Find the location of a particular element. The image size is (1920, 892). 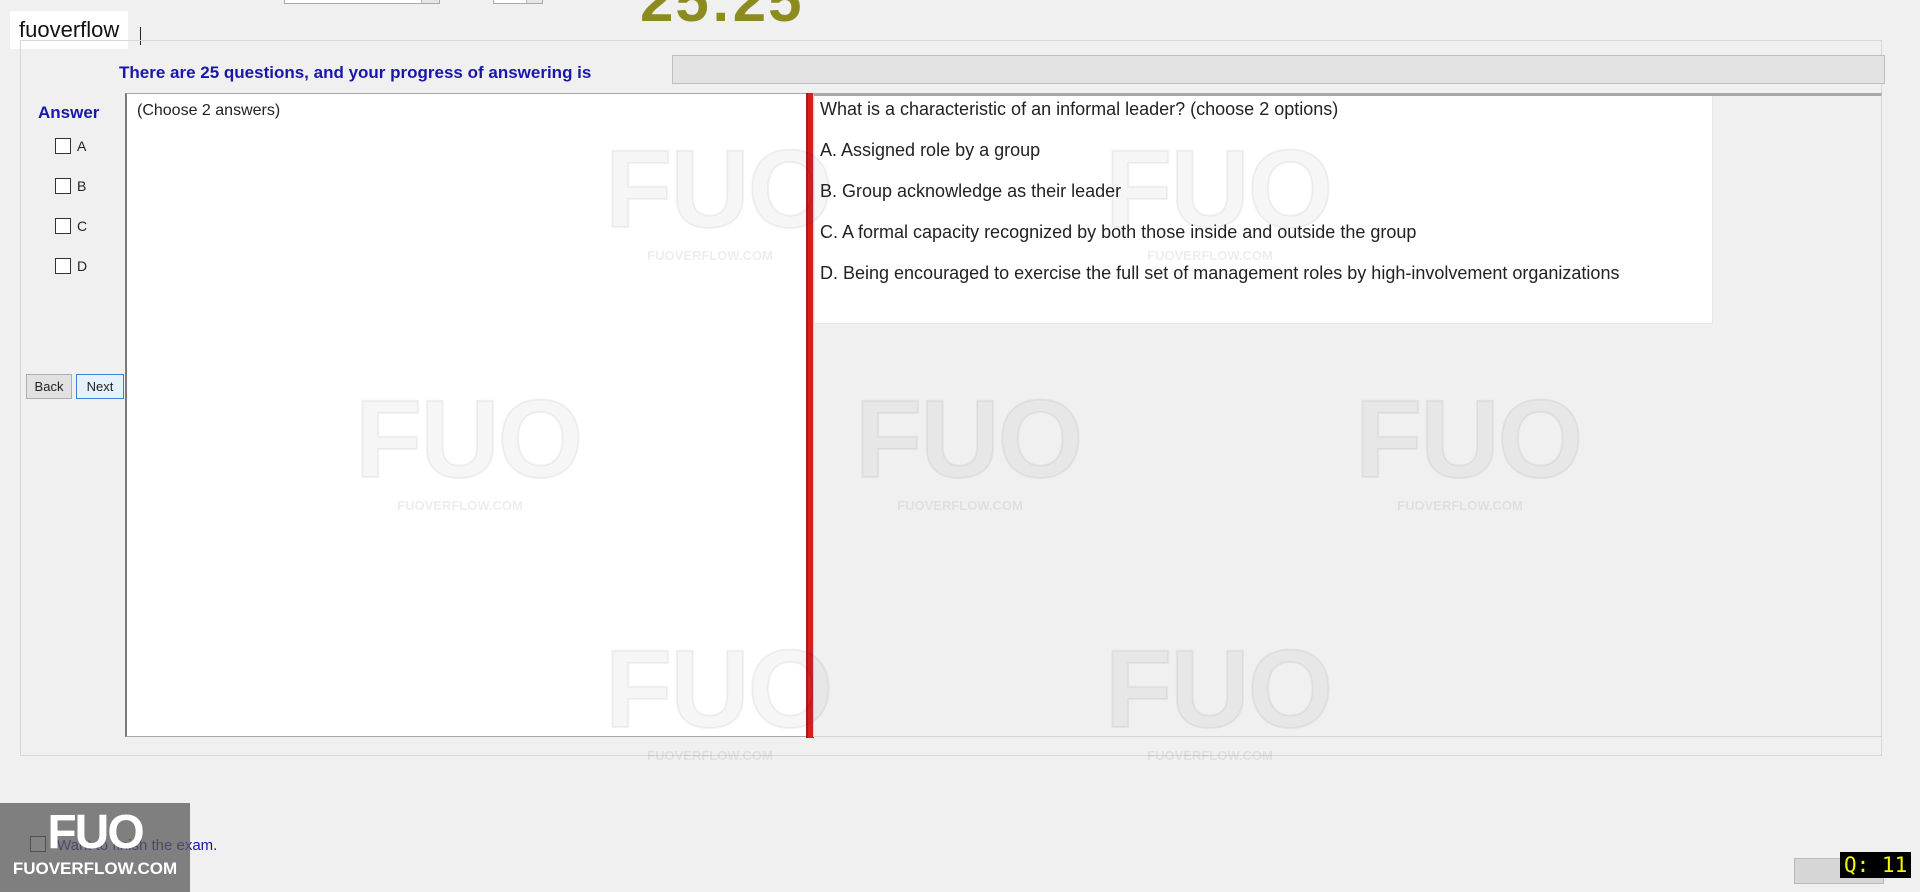

answer-option-d: D is located at coordinates (71, 266).